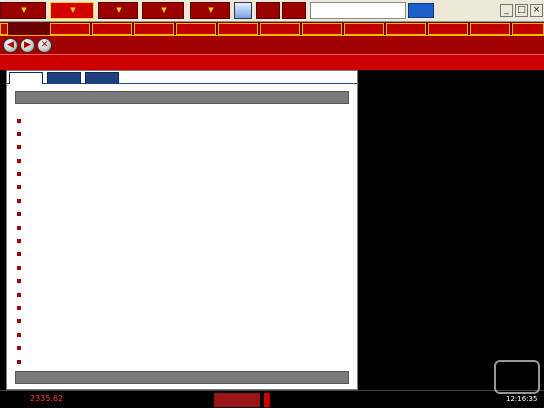 The image size is (544, 408). I want to click on back-icon: ◀, so click(10, 45).